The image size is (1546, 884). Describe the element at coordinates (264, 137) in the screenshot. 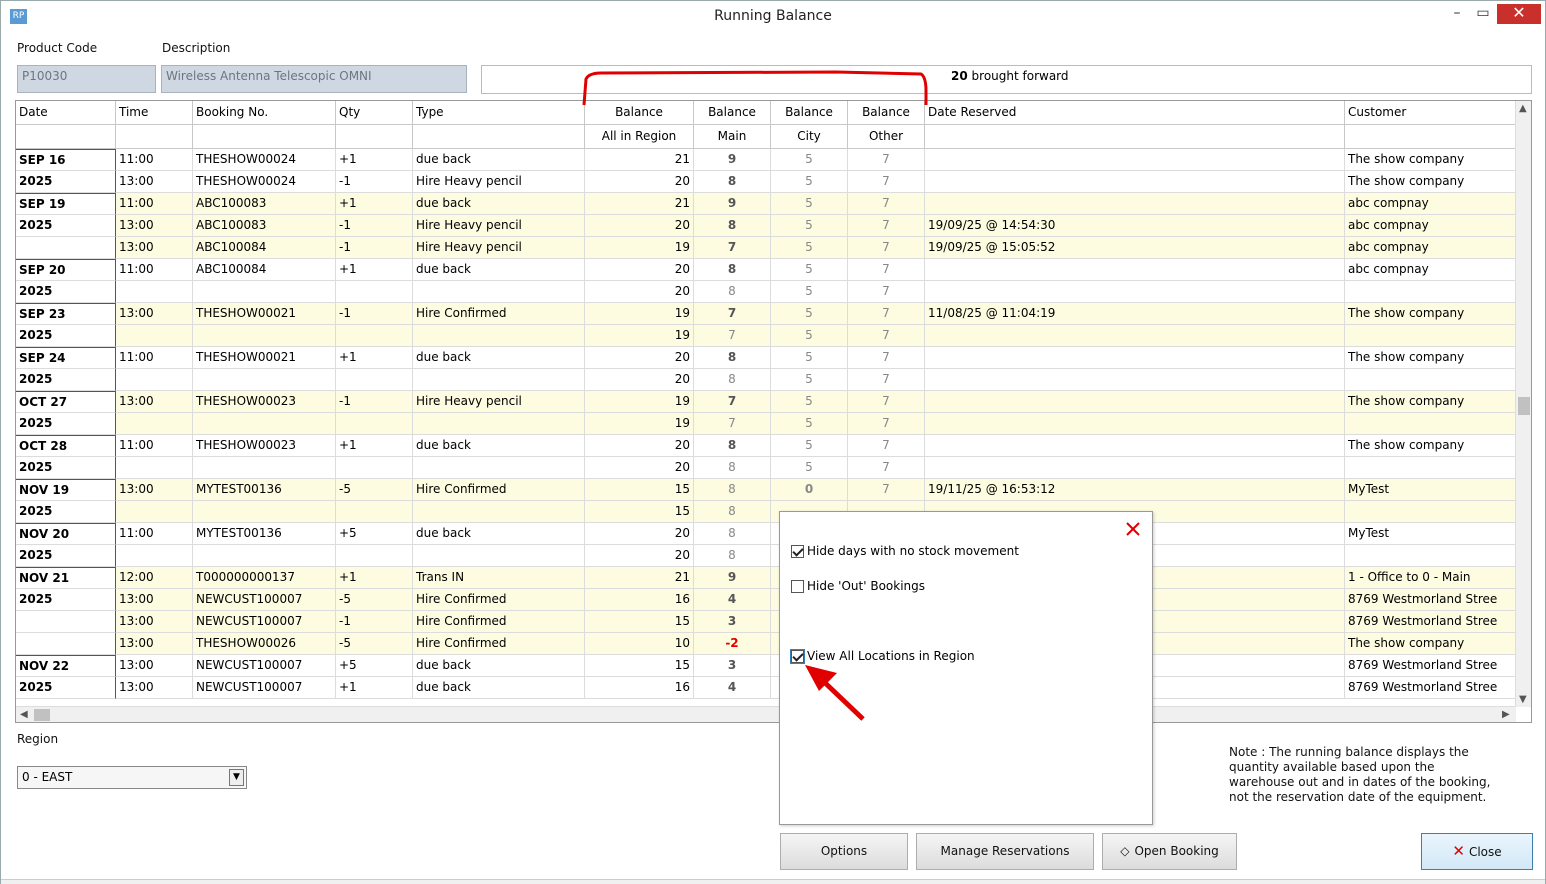

I see `header-booking-no-sub` at that location.